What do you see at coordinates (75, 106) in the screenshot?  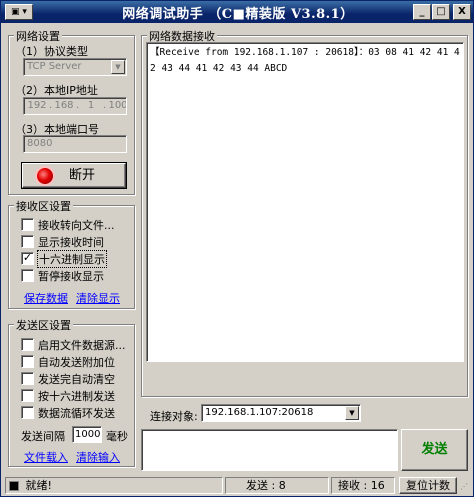 I see `ip-address-field: 192. 168. 1. 100` at bounding box center [75, 106].